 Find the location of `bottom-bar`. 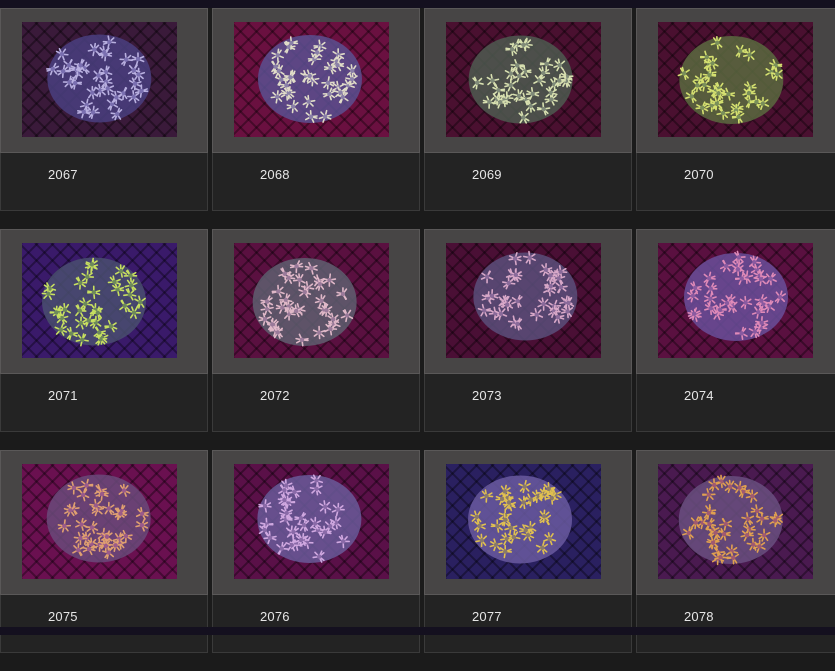

bottom-bar is located at coordinates (417, 631).